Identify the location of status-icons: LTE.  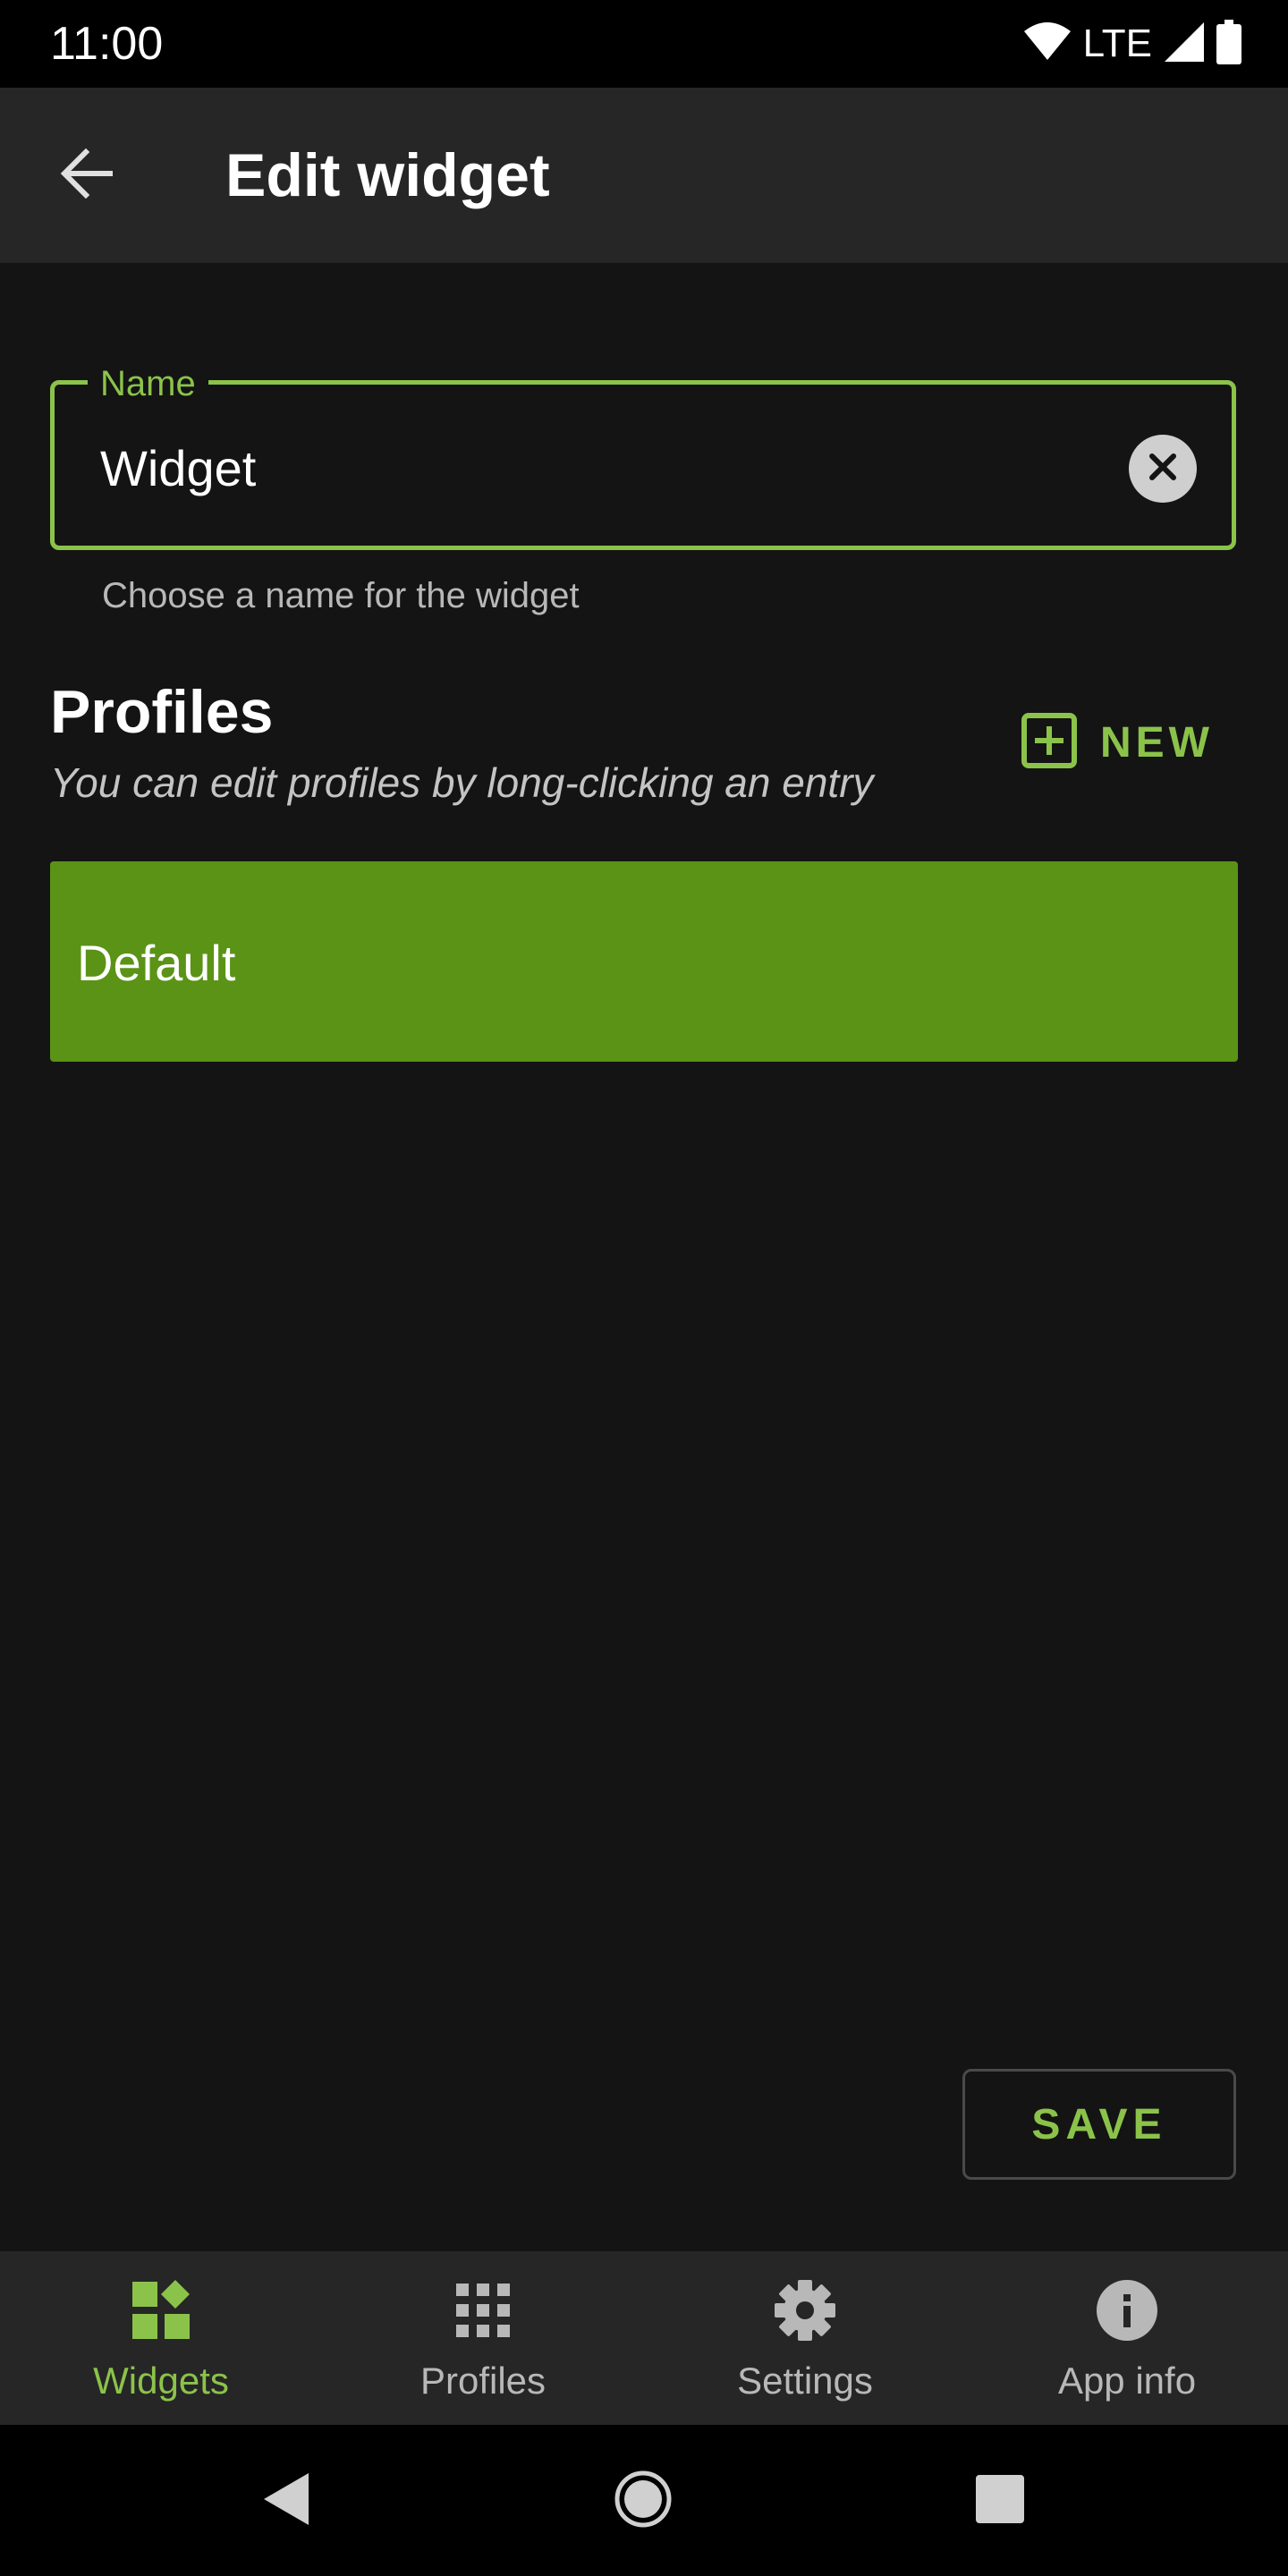
(1132, 44).